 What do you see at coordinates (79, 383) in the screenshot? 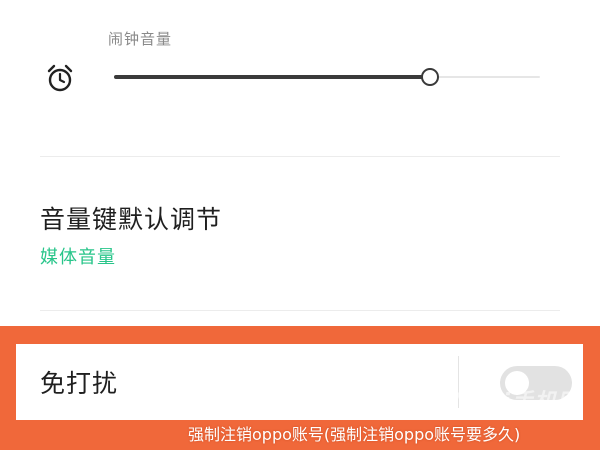
I see `do-not-disturb-label: 免打扰` at bounding box center [79, 383].